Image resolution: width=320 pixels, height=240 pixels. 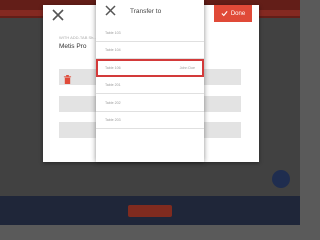 I want to click on table-name: Table 104, so click(x=113, y=50).